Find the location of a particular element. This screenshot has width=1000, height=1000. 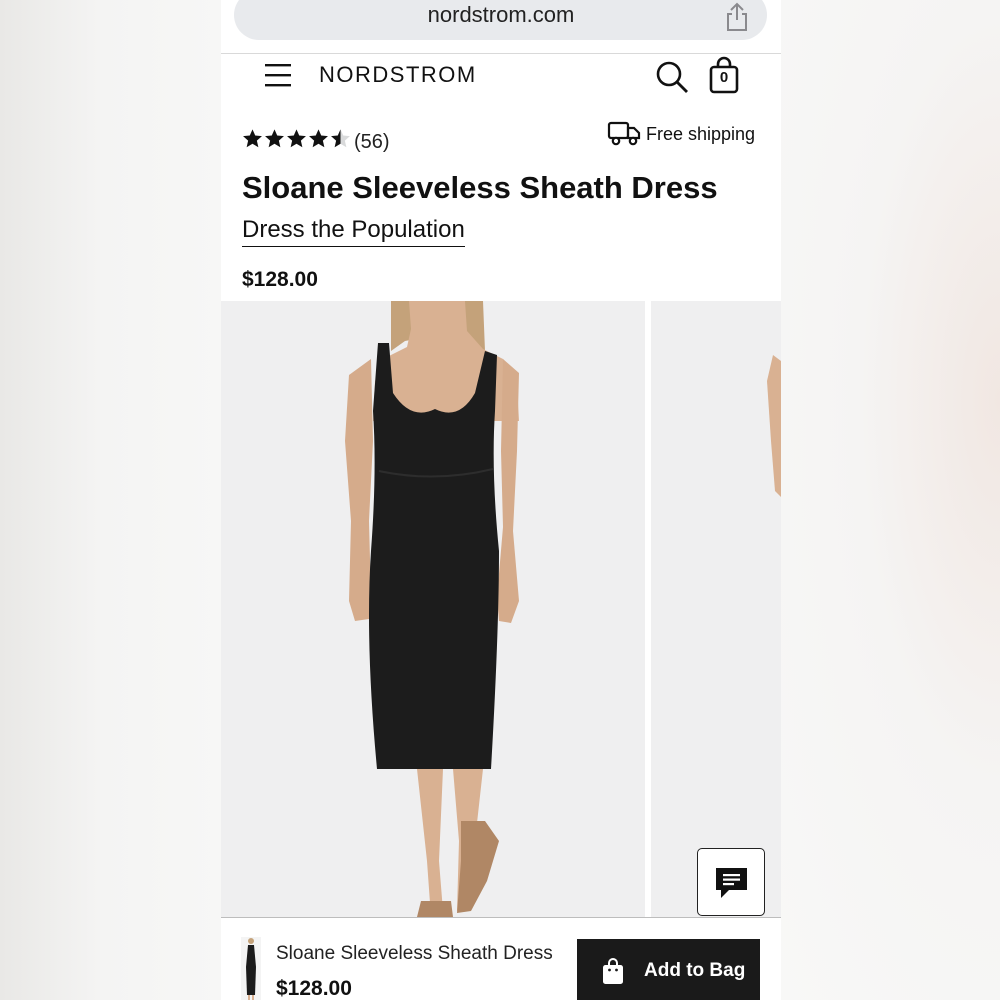

truck-icon is located at coordinates (624, 133).